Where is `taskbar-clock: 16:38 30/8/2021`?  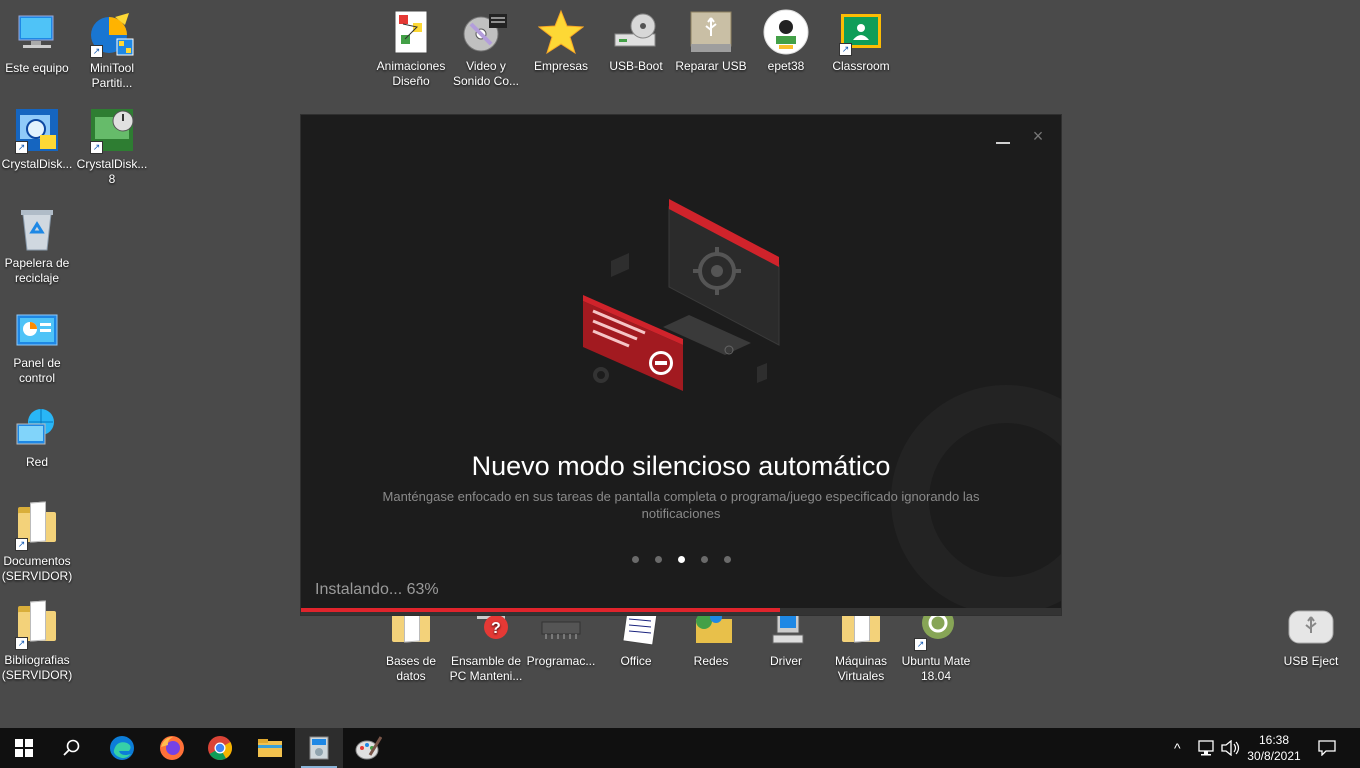 taskbar-clock: 16:38 30/8/2021 is located at coordinates (1274, 748).